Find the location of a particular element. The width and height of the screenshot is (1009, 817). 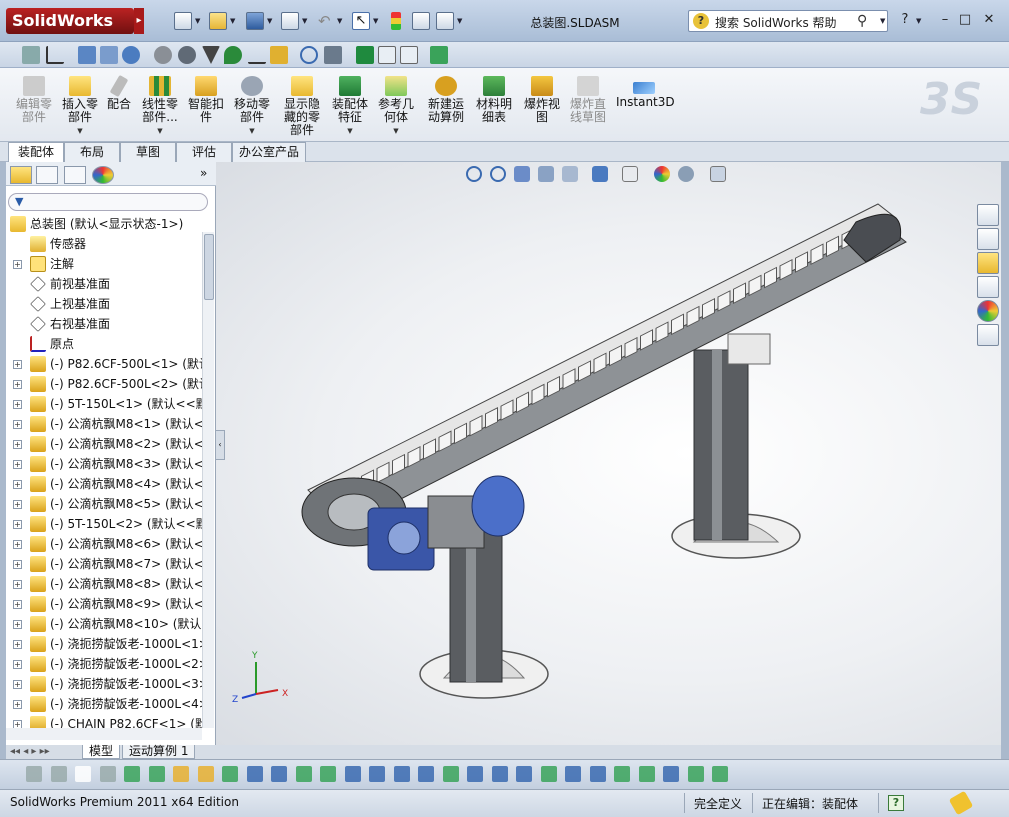

help-icon: ? is located at coordinates (905, 20).